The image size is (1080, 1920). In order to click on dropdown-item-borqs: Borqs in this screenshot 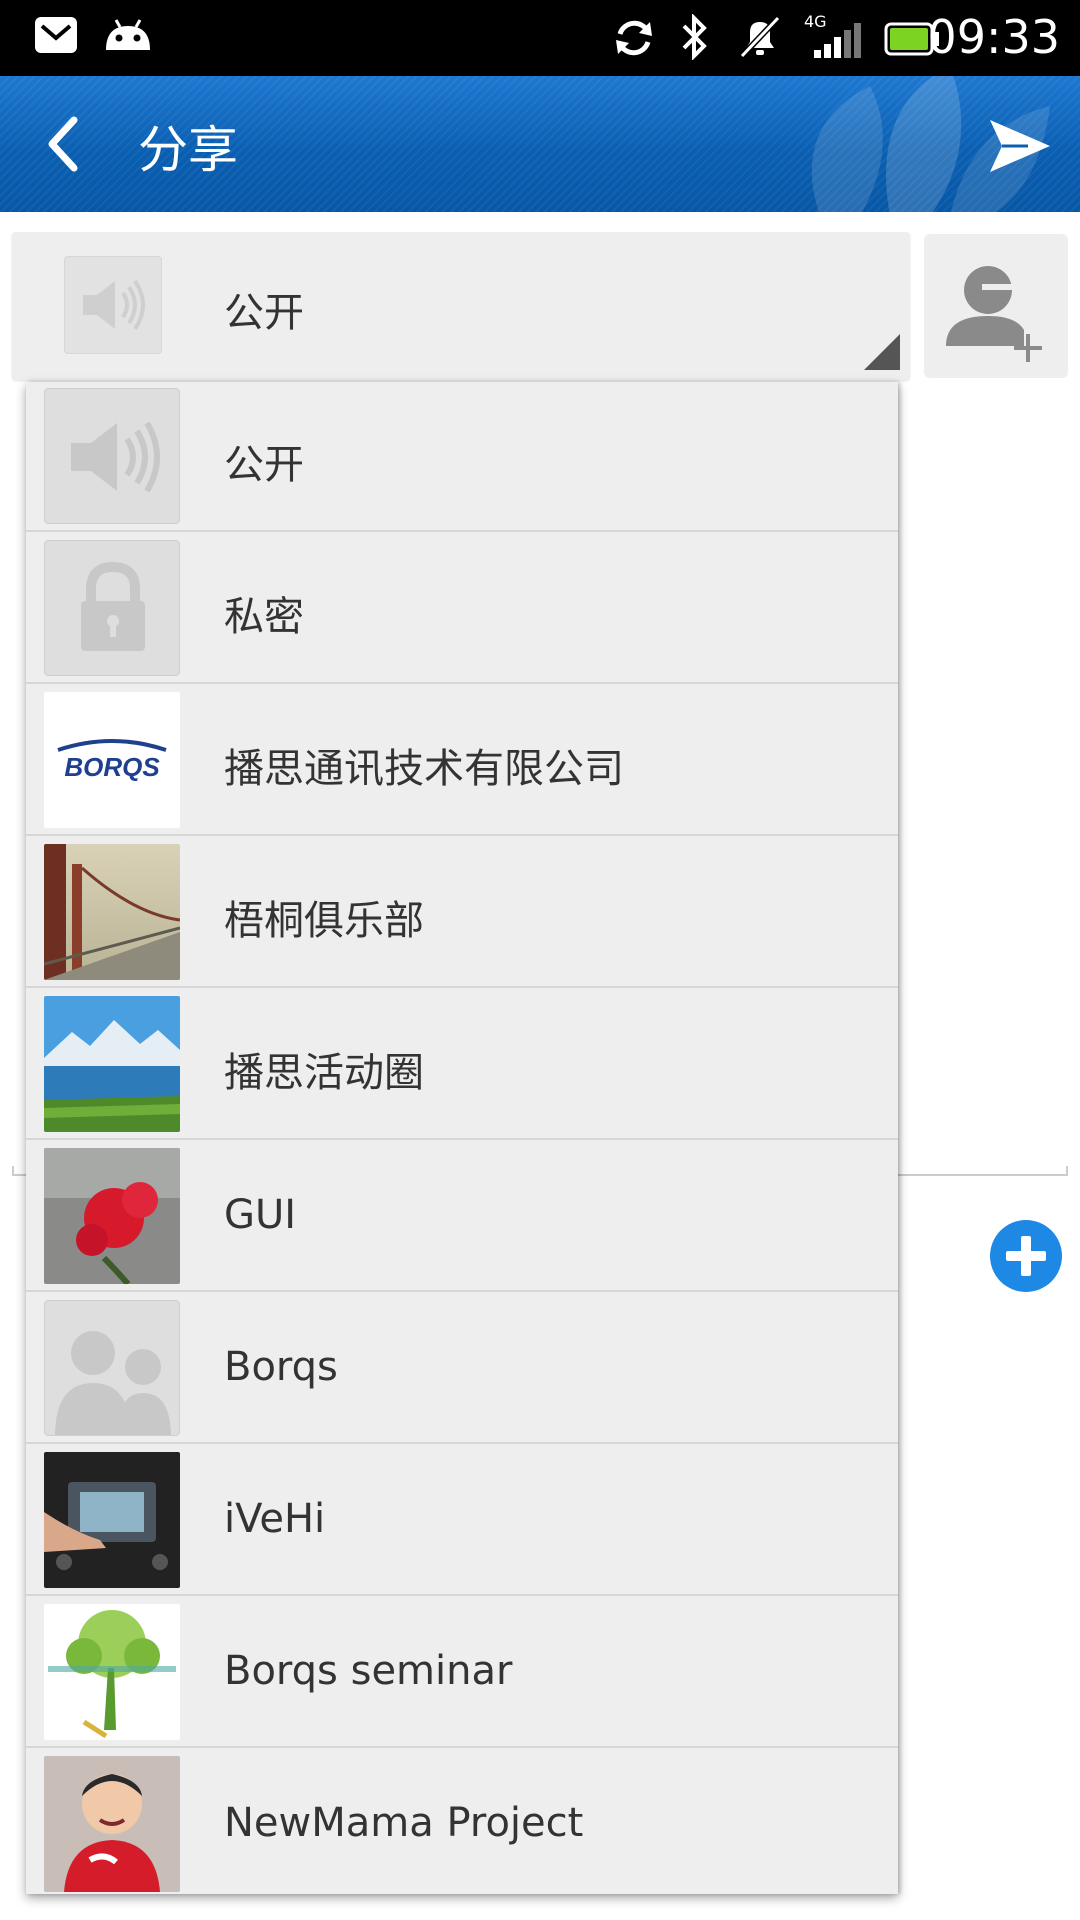, I will do `click(462, 1369)`.